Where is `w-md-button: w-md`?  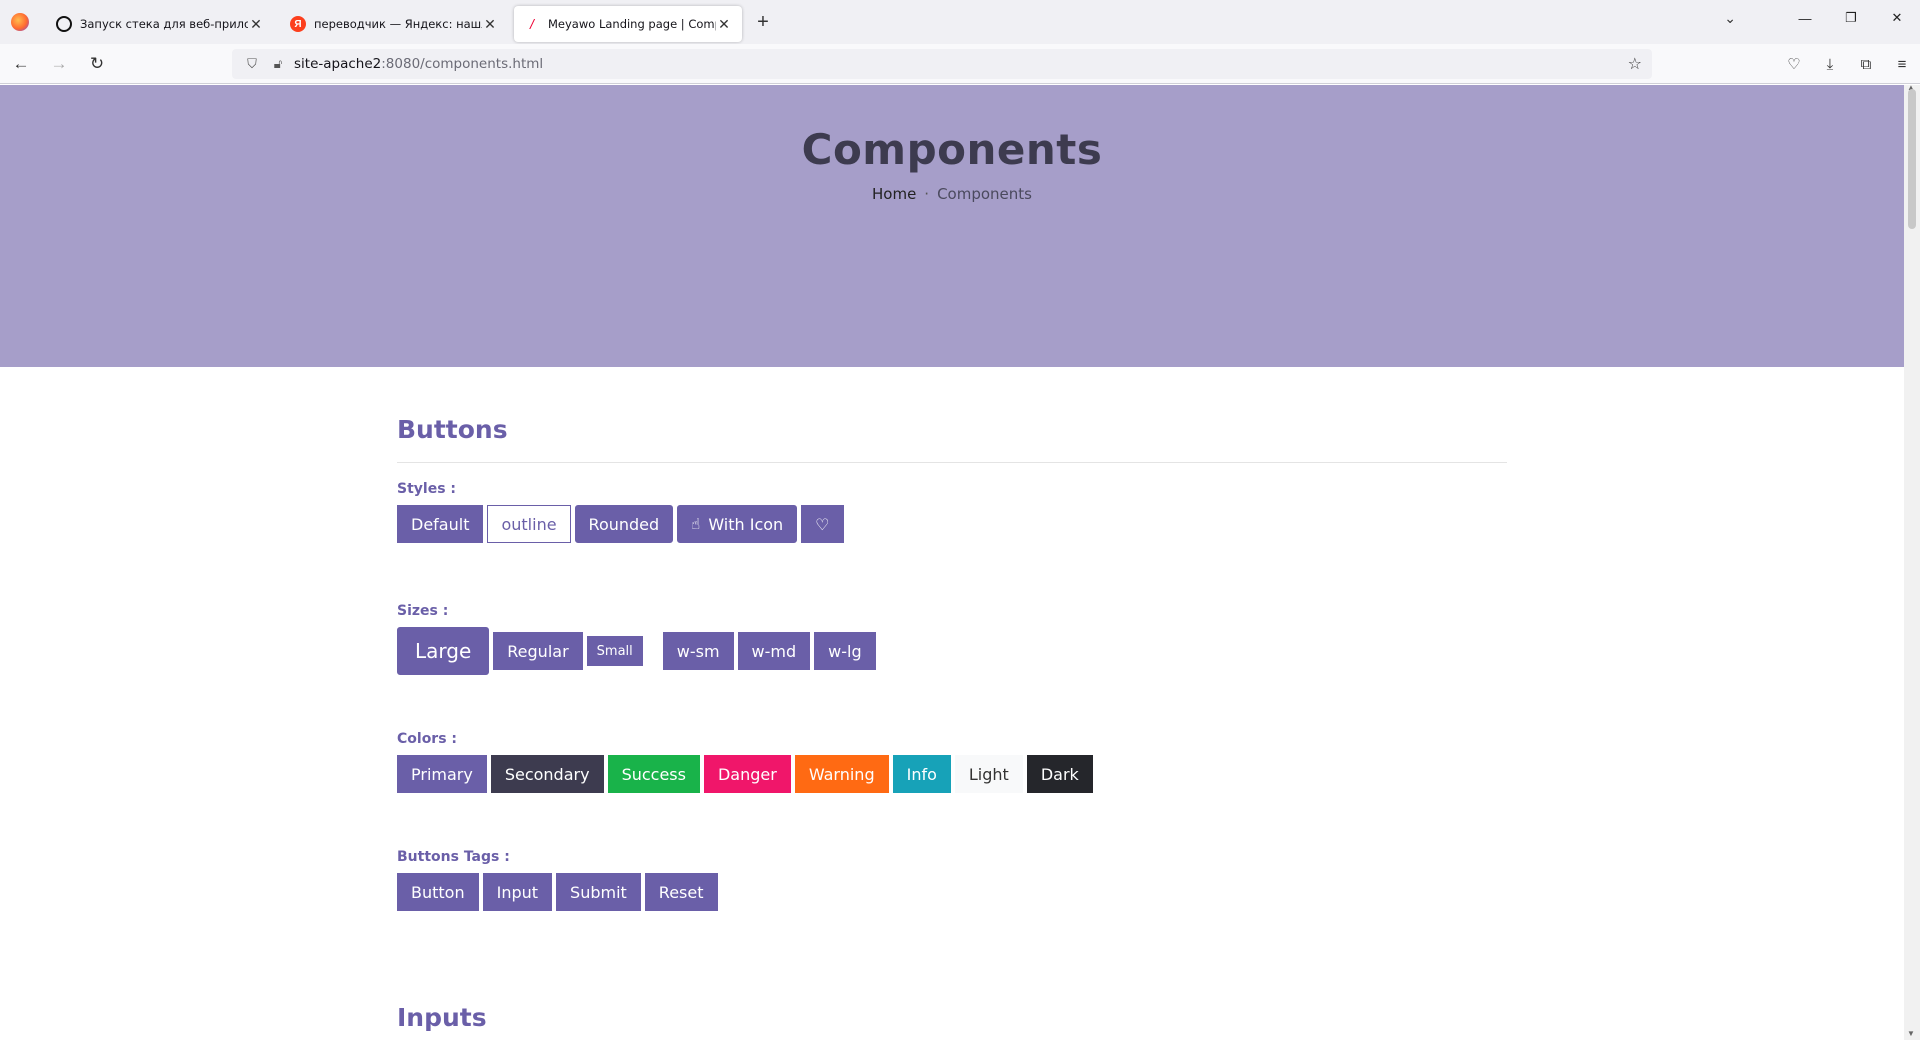
w-md-button: w-md is located at coordinates (774, 651).